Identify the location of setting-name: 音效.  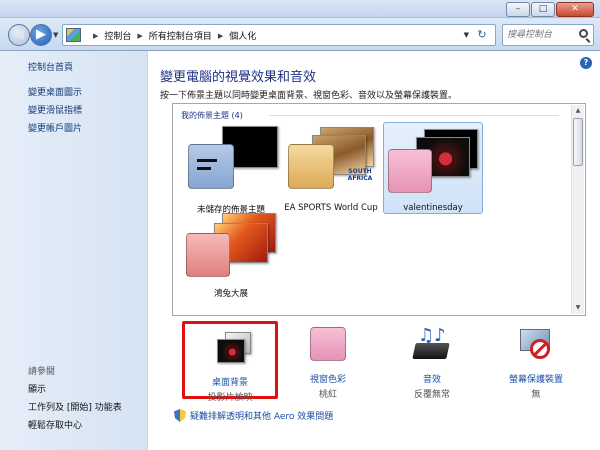
(431, 380).